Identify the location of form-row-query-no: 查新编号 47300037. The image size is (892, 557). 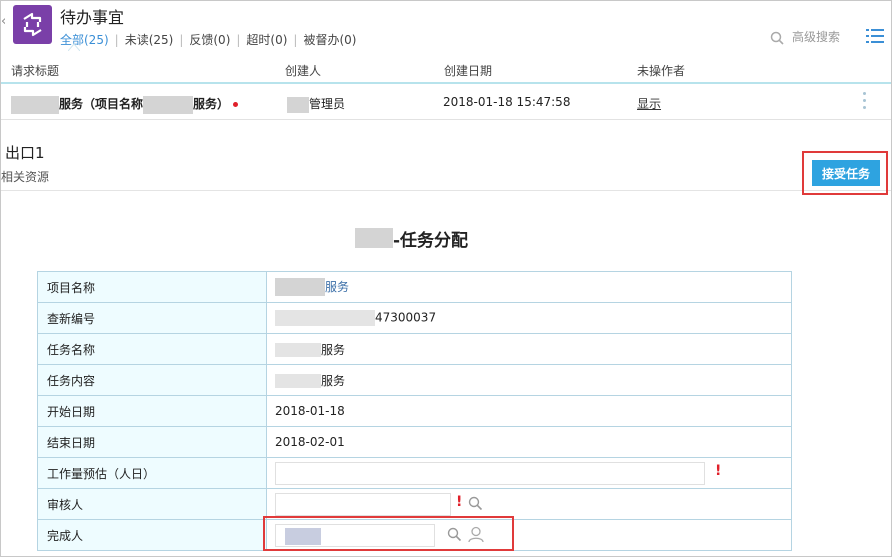
(414, 318).